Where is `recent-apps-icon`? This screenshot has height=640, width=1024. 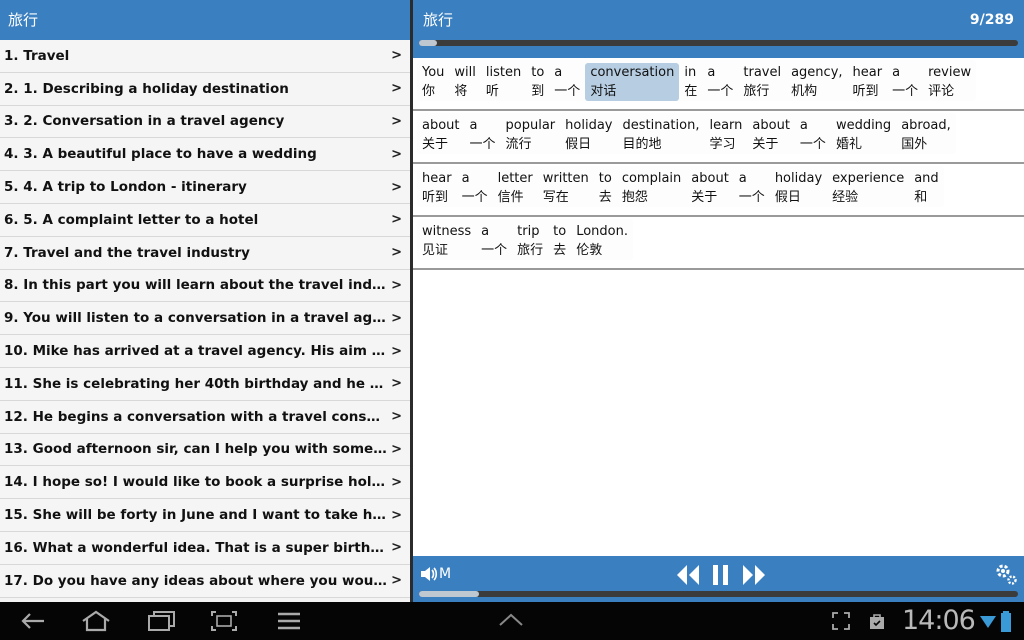 recent-apps-icon is located at coordinates (161, 621).